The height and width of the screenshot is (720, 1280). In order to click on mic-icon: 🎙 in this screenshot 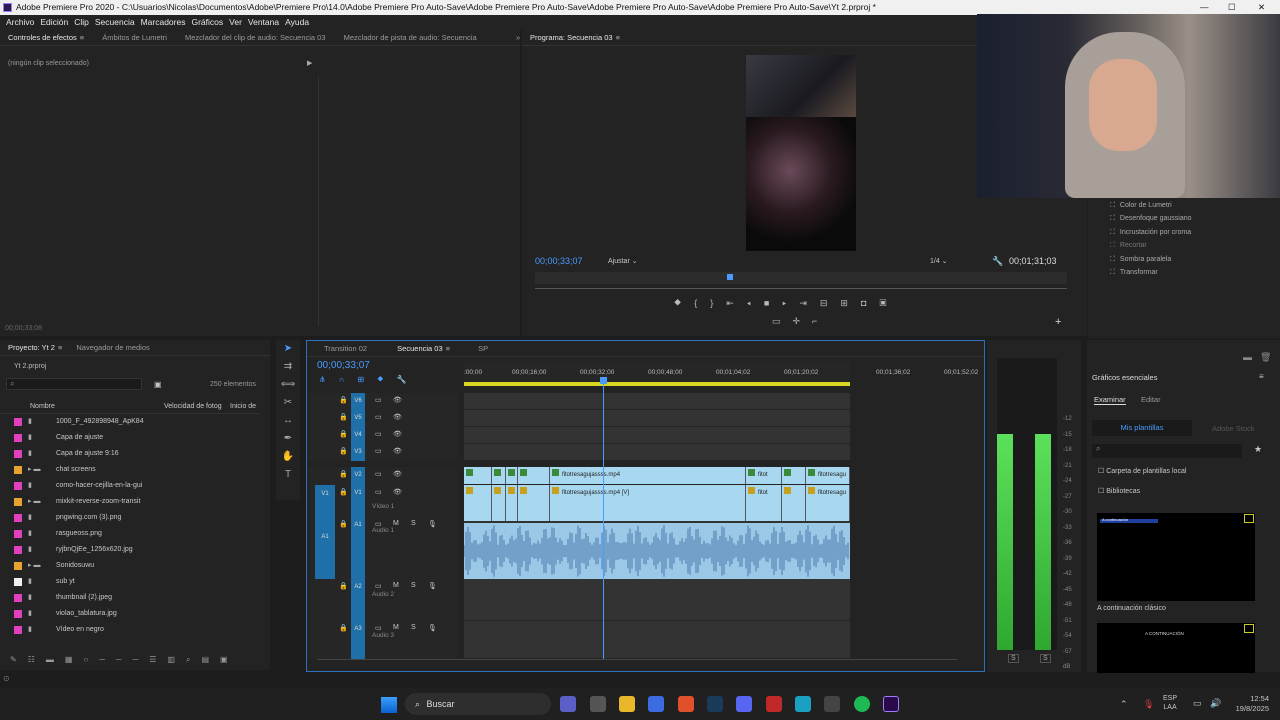, I will do `click(1148, 704)`.